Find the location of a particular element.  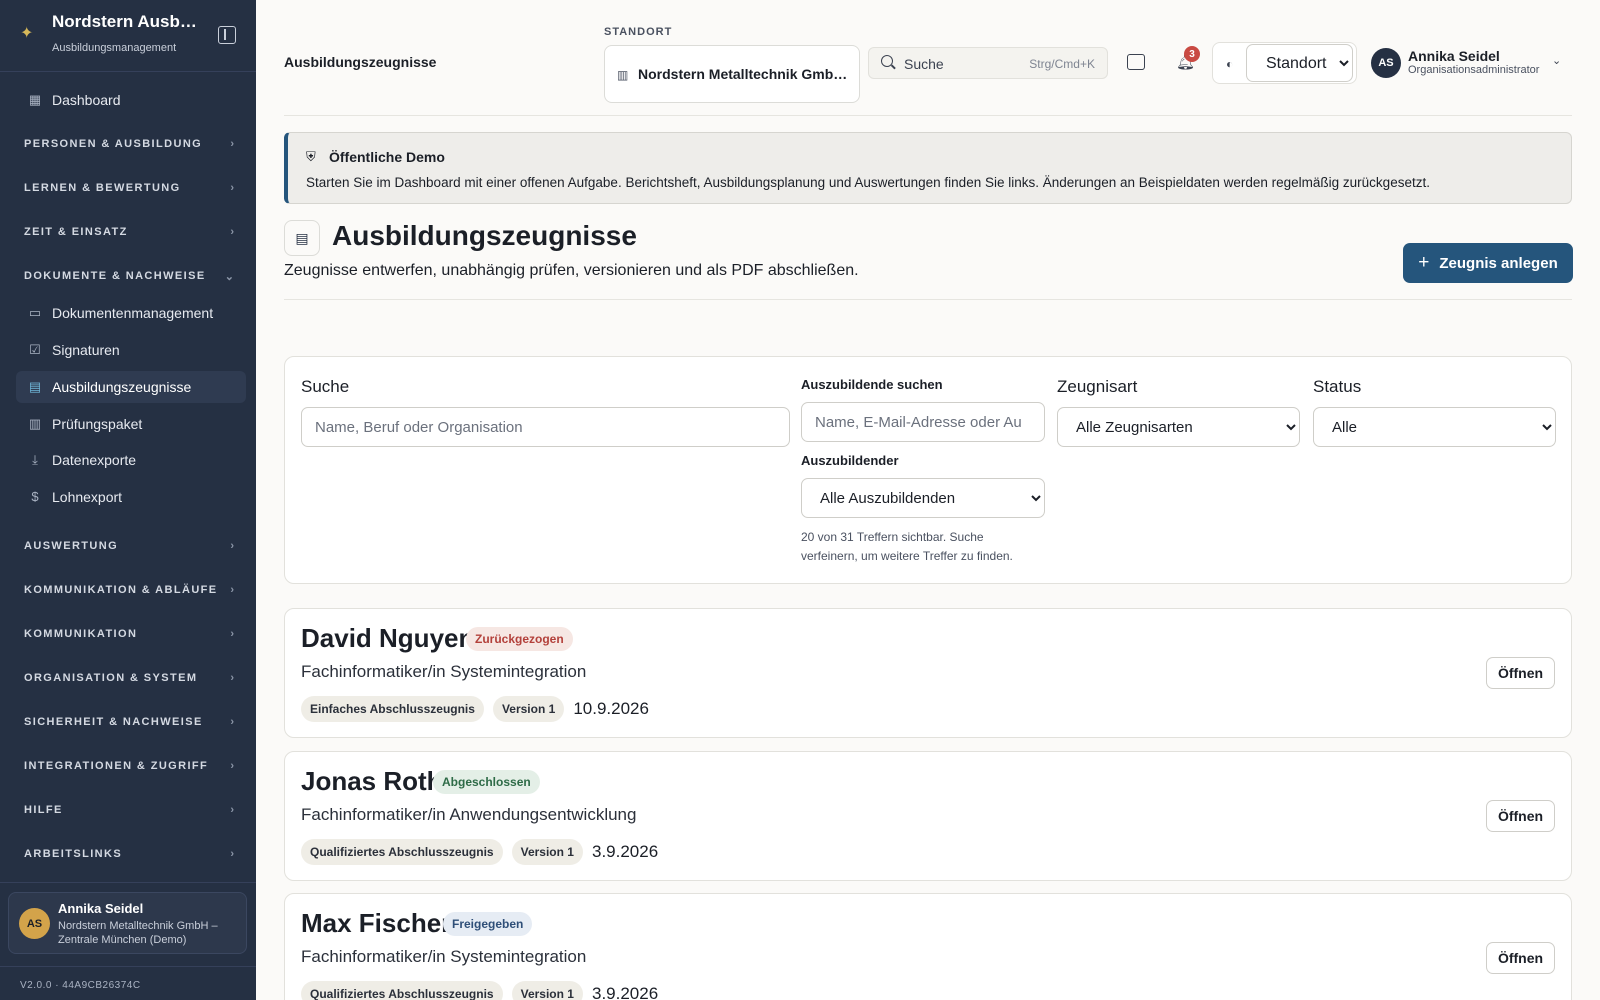

divider is located at coordinates (928, 299).